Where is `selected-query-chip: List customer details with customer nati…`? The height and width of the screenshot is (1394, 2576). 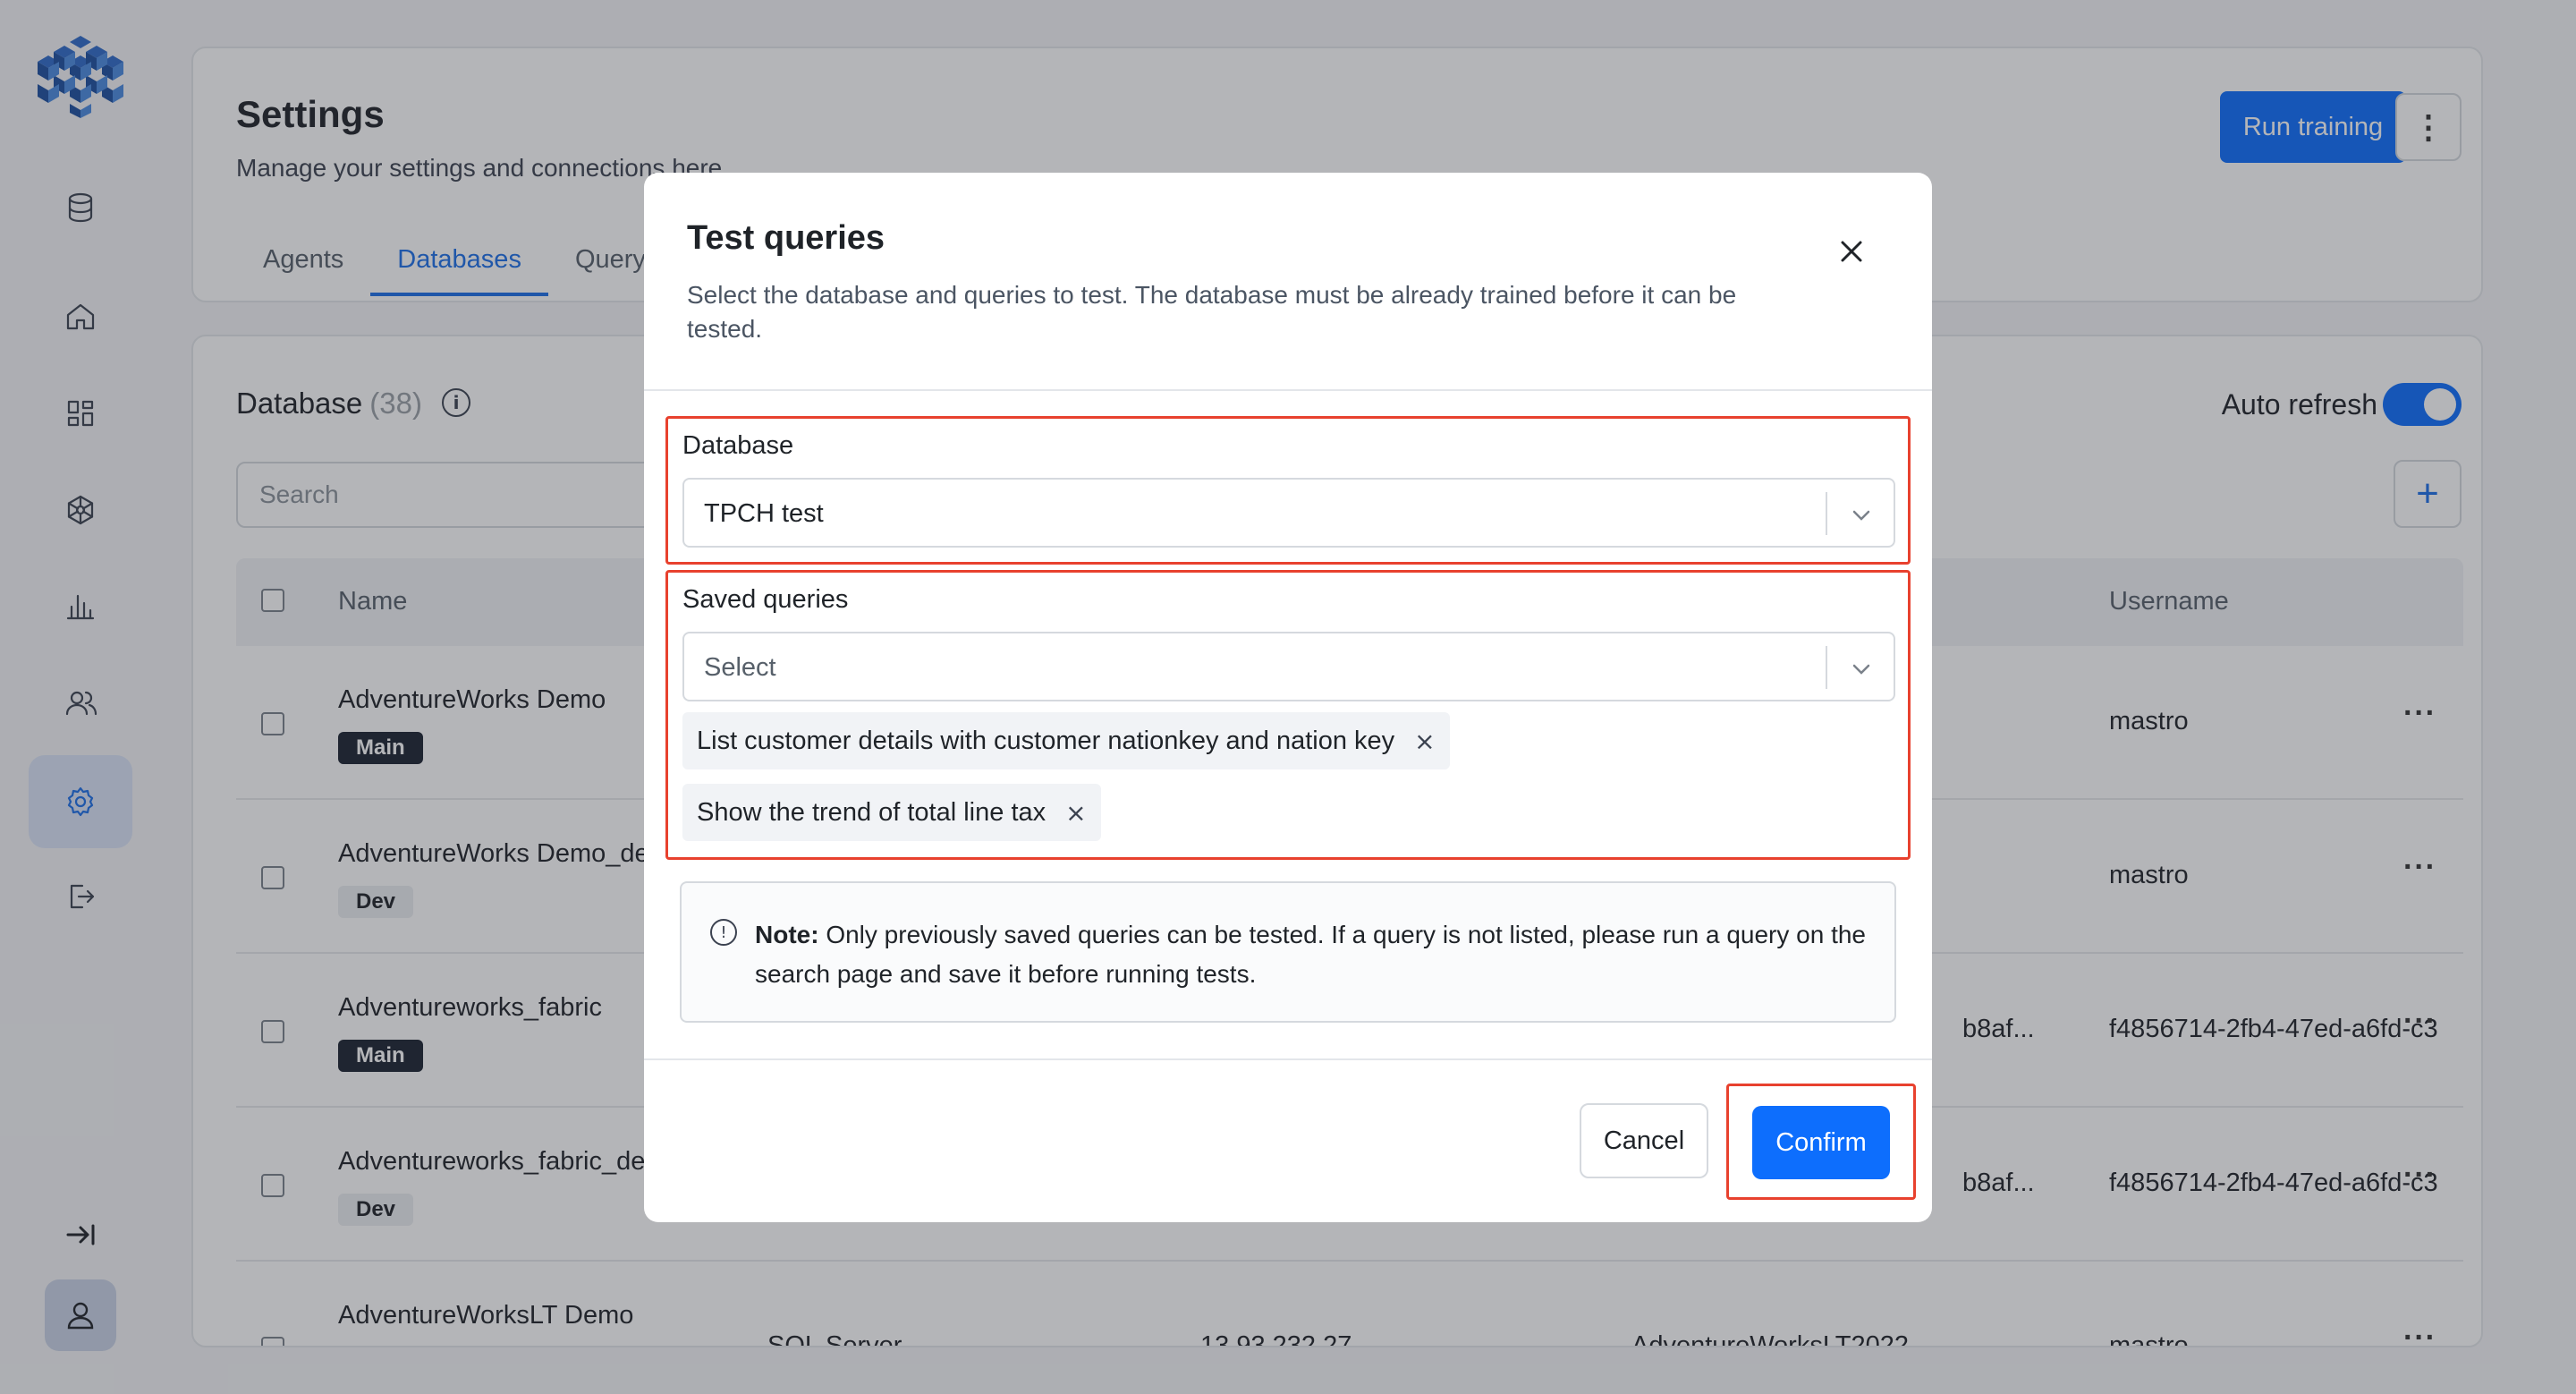 selected-query-chip: List customer details with customer nati… is located at coordinates (1066, 740).